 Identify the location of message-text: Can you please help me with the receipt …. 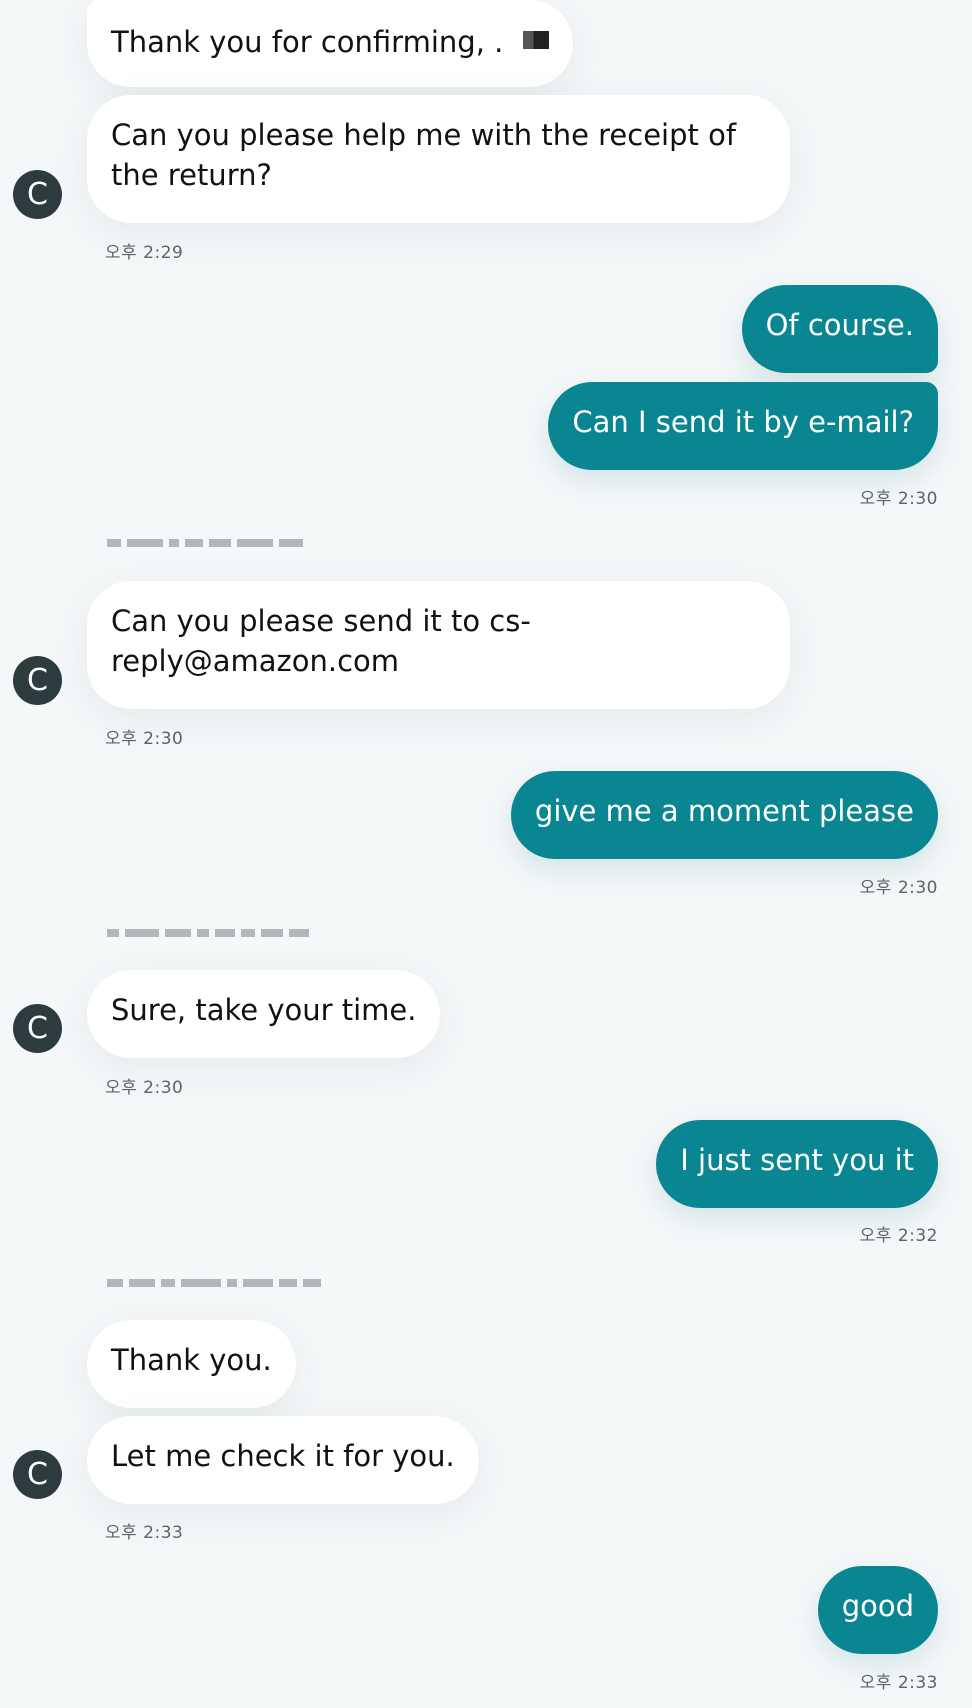
(424, 155).